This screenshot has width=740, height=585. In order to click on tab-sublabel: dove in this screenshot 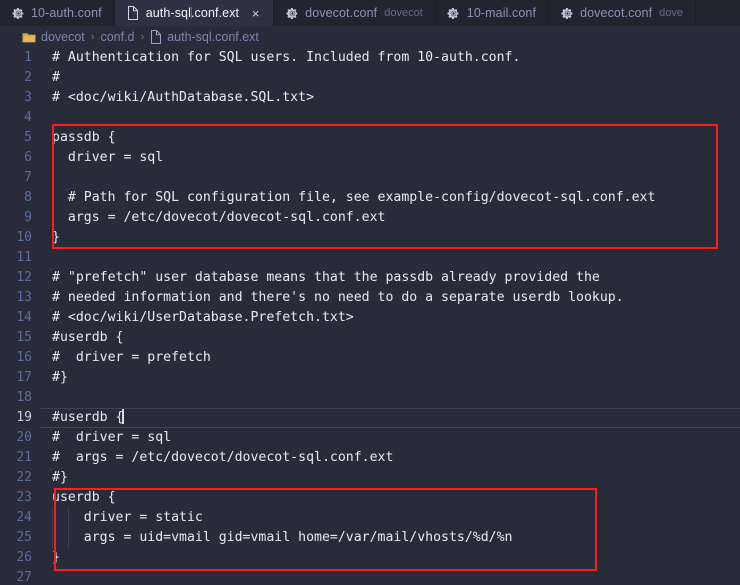, I will do `click(671, 13)`.